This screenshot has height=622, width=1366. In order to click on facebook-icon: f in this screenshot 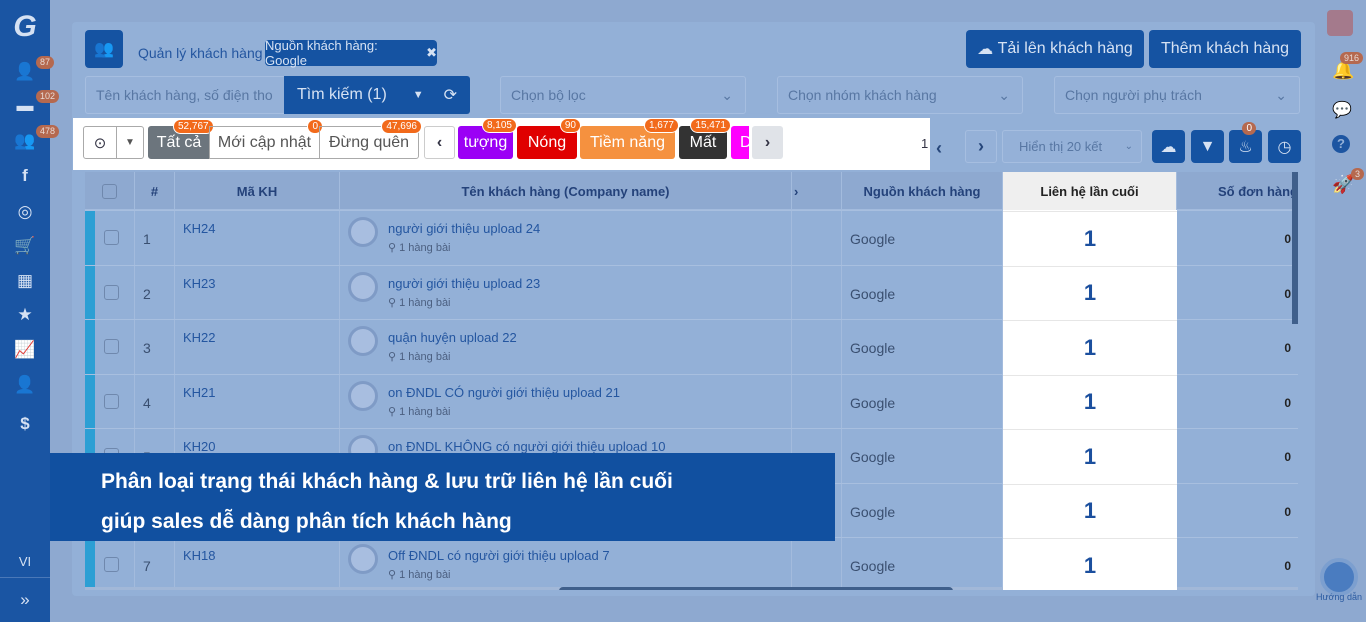, I will do `click(25, 176)`.